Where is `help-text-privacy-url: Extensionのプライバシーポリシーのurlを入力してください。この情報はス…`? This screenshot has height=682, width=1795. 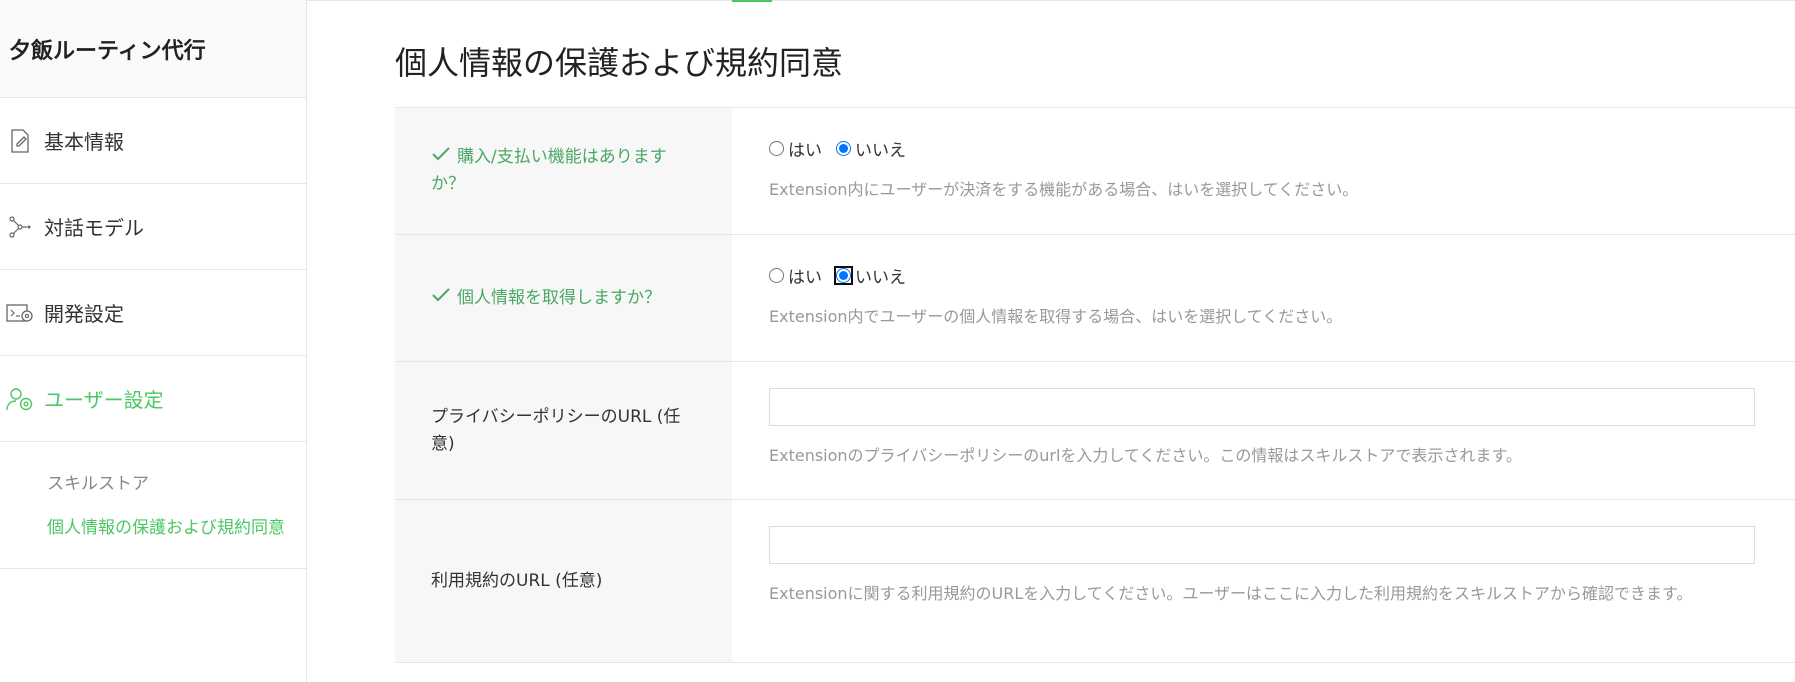
help-text-privacy-url: Extensionのプライバシーポリシーのurlを入力してください。この情報はス… is located at coordinates (1145, 455).